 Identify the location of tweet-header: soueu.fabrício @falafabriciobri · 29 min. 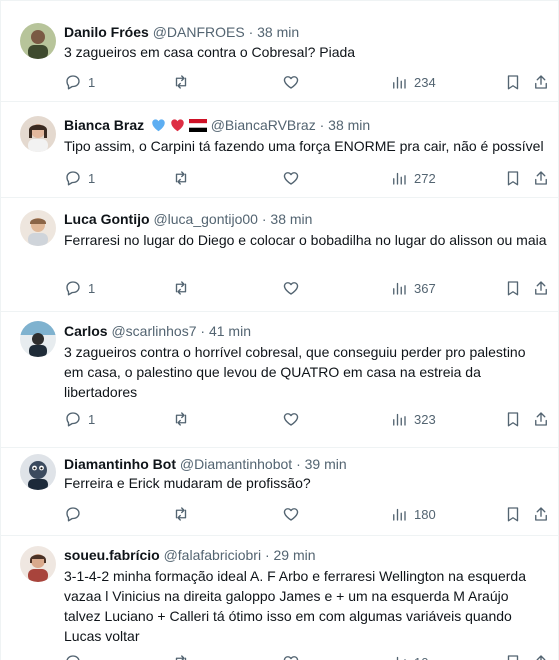
(190, 555).